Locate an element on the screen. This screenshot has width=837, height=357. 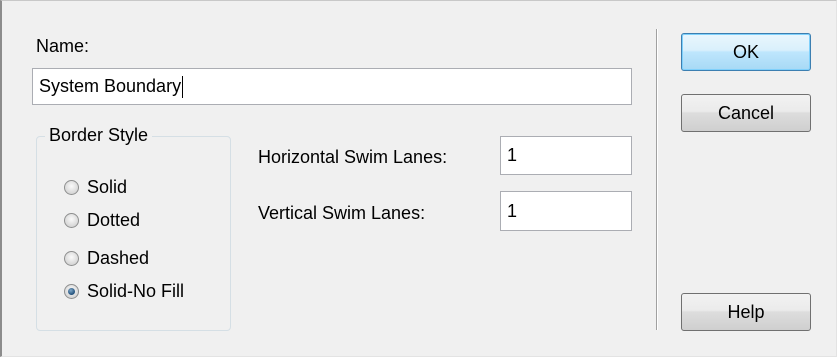
horizontal-swim-lanes-label: Horizontal Swim Lanes: is located at coordinates (353, 157).